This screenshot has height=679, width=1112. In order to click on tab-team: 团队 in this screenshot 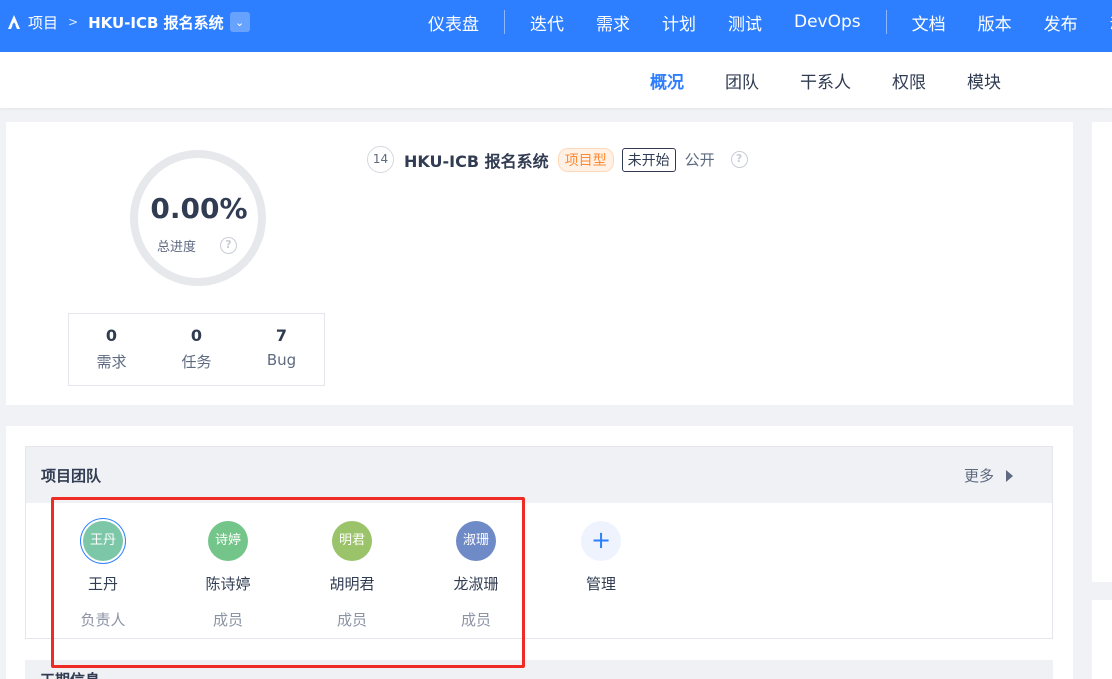, I will do `click(742, 80)`.